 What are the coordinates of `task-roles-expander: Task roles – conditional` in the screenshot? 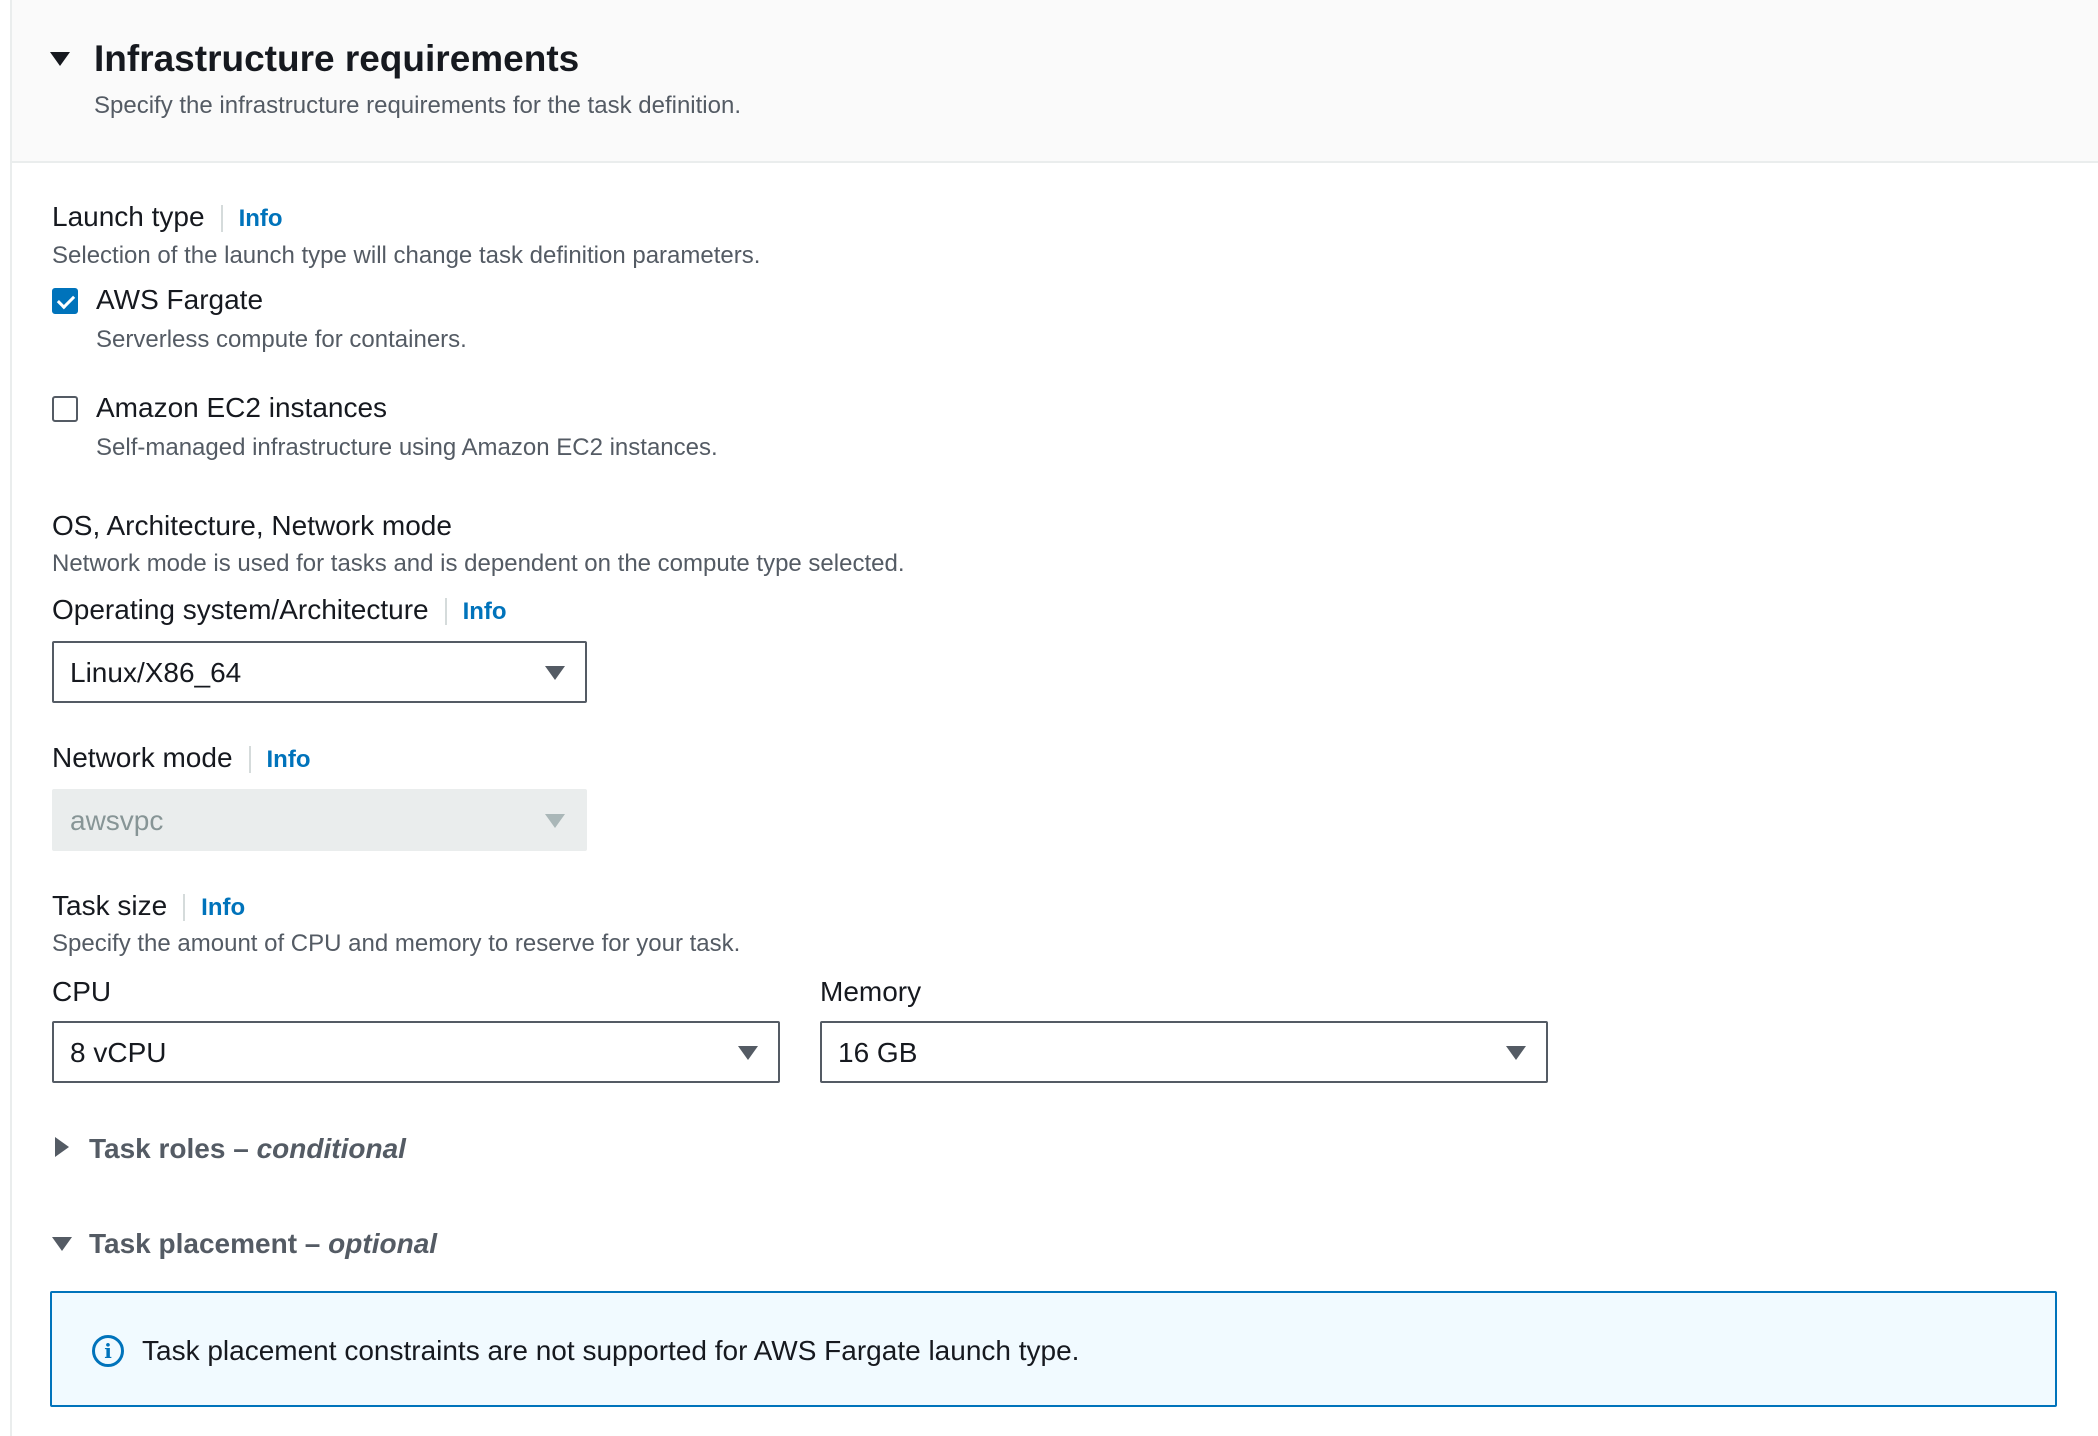 It's located at (247, 1149).